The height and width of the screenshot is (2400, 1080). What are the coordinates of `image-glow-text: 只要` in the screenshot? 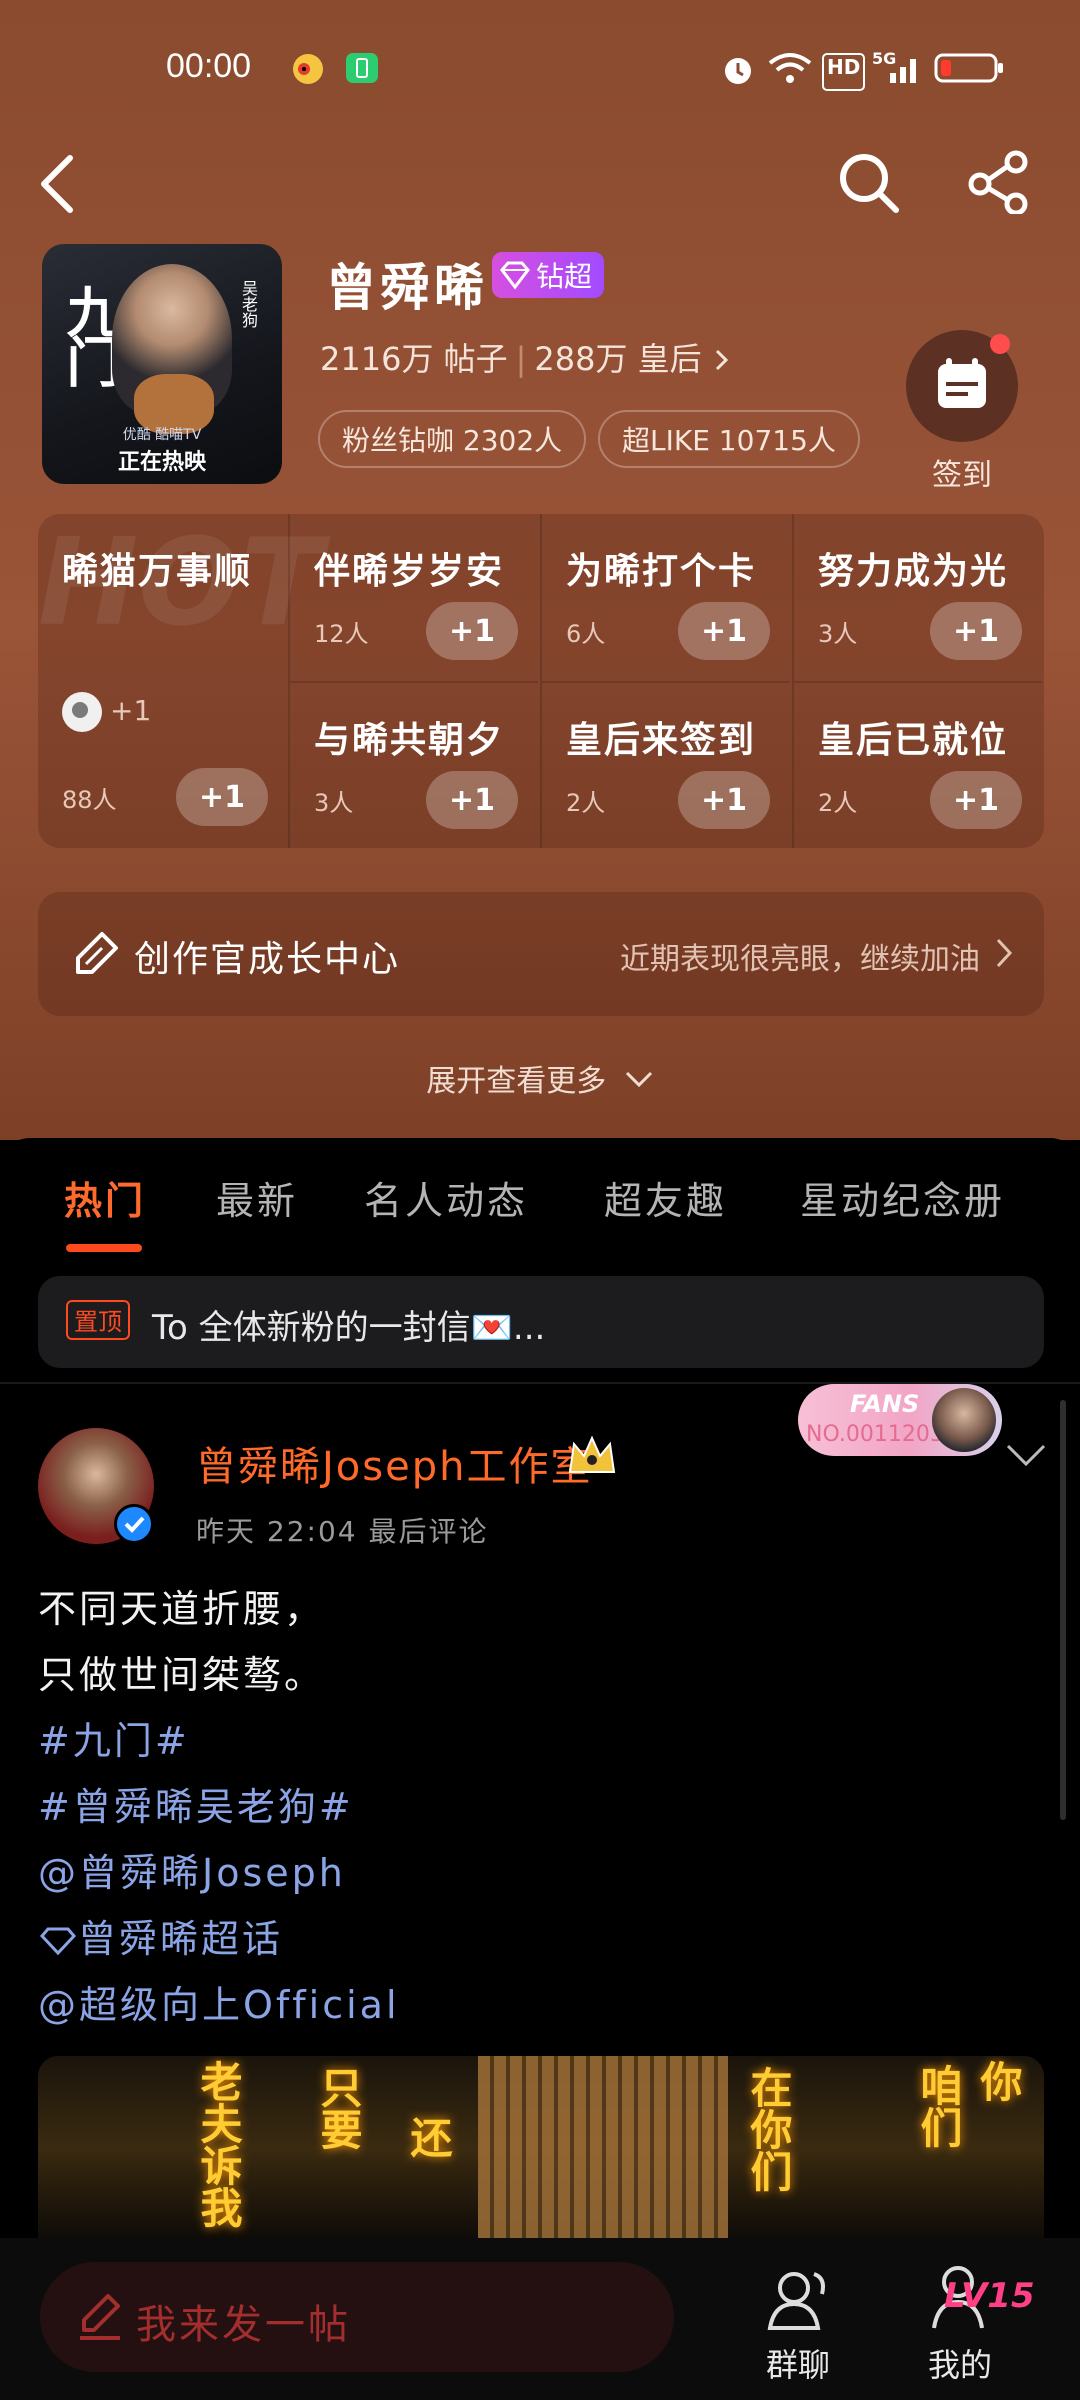 It's located at (338, 2108).